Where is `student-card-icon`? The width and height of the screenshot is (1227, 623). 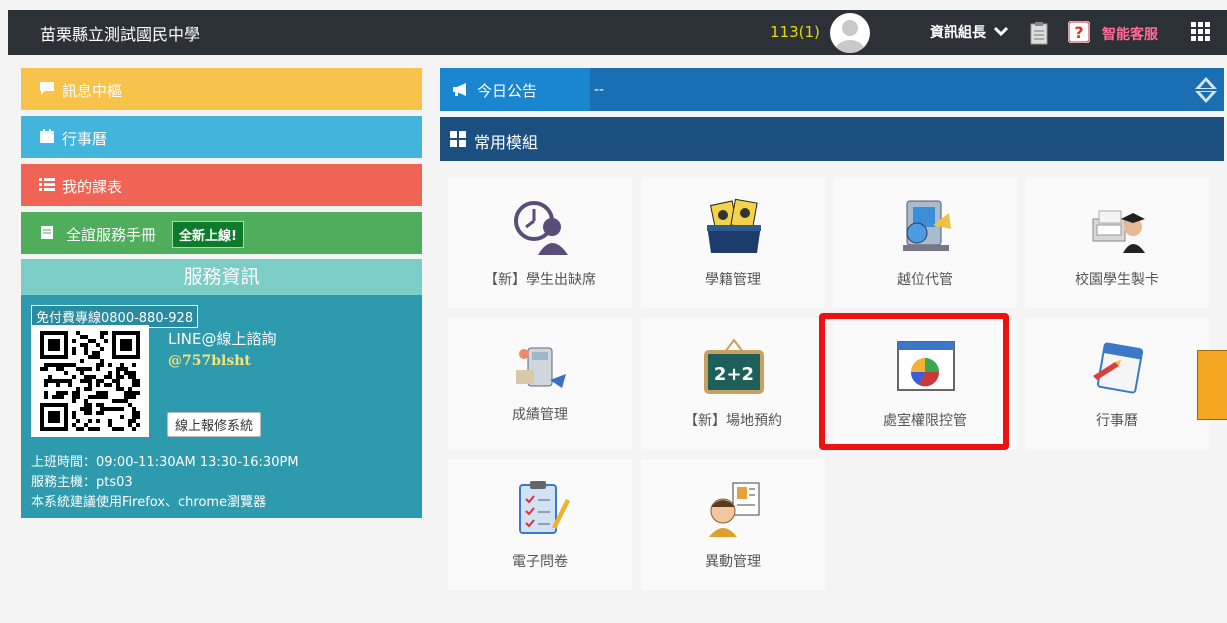 student-card-icon is located at coordinates (1118, 231).